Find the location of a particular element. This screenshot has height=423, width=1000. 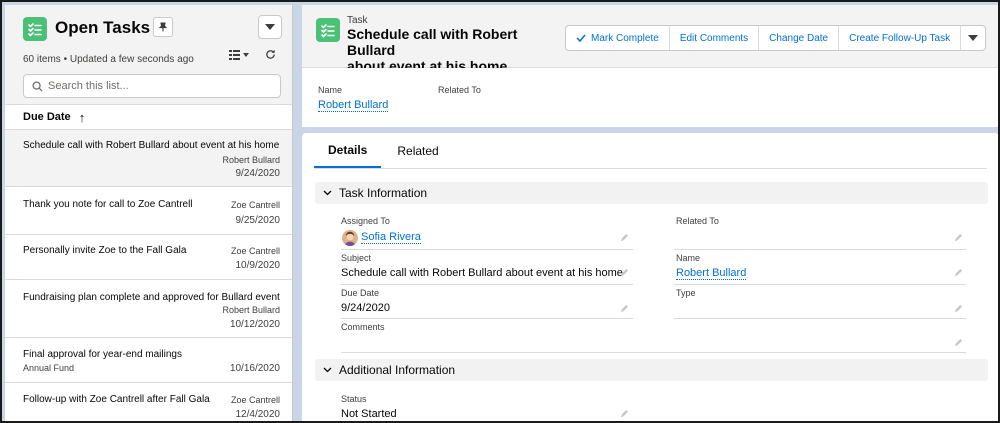

list-item-title: Thank you note for call to Zoe Cantrell is located at coordinates (108, 204).